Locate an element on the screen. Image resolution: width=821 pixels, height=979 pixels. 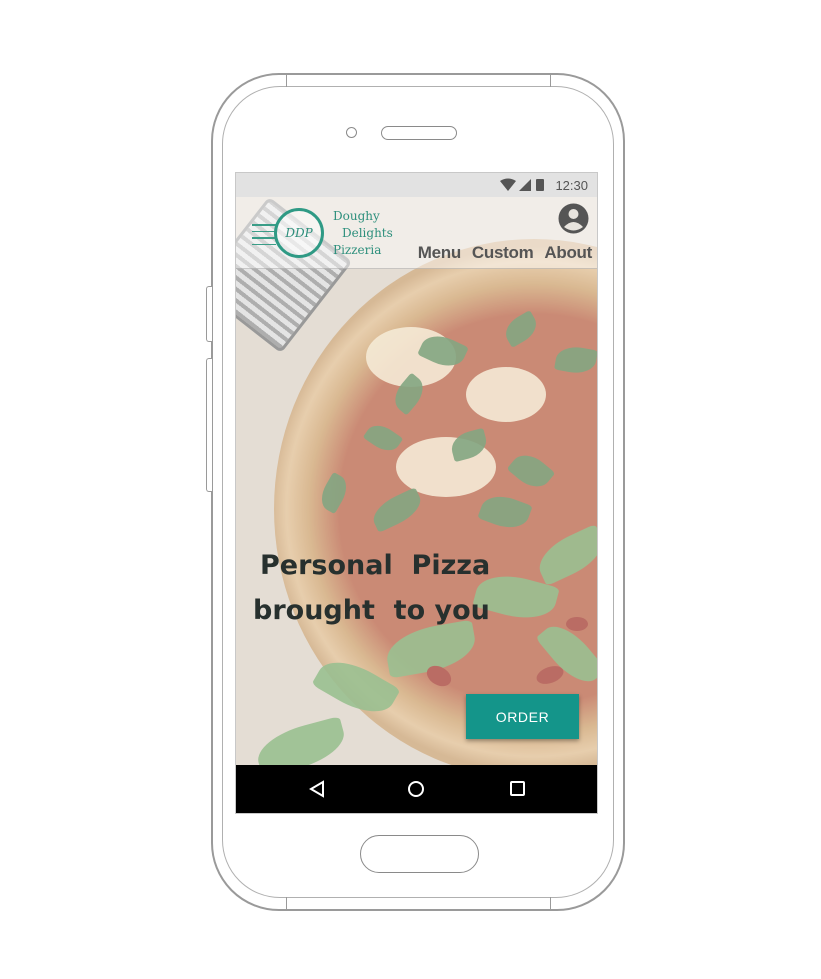
account-circle-icon is located at coordinates (573, 218).